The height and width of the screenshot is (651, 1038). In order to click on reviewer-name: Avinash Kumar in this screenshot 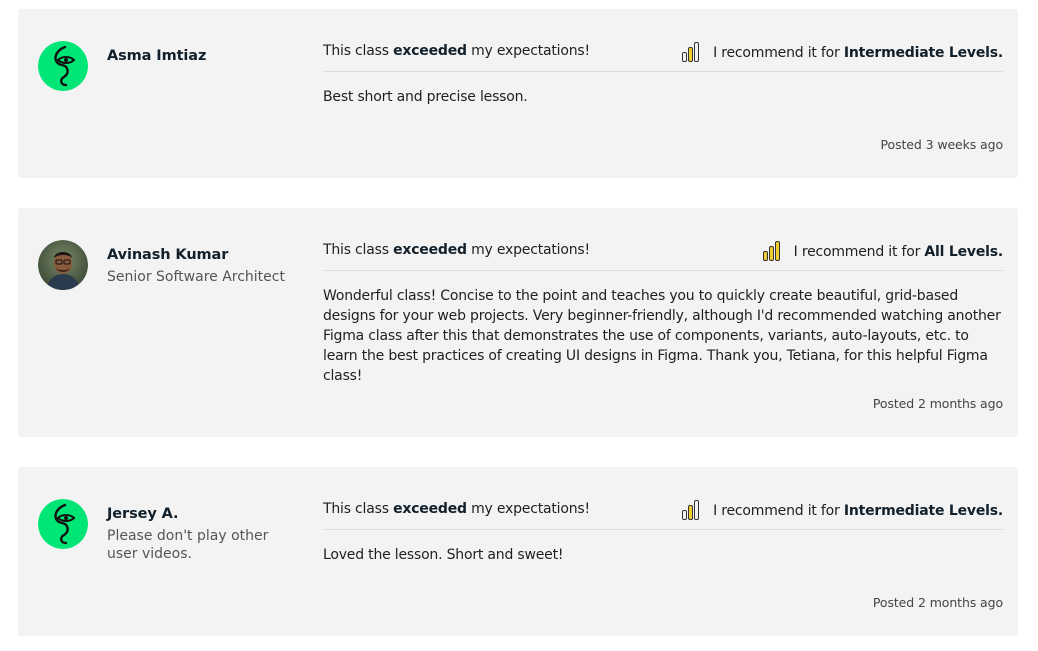, I will do `click(202, 255)`.